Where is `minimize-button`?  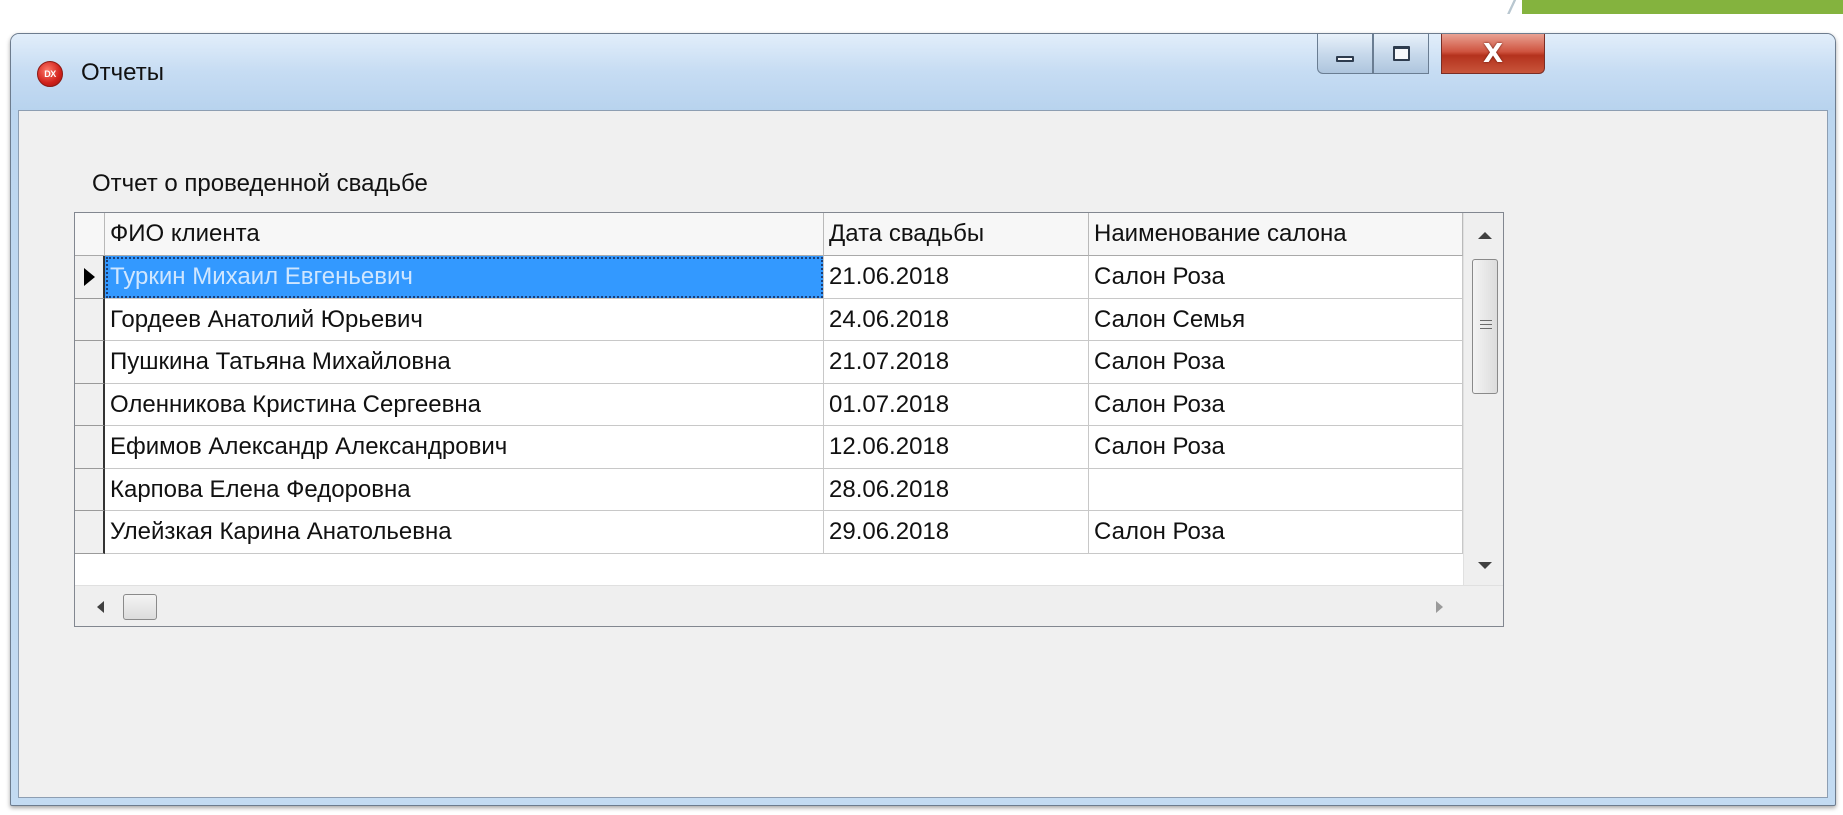 minimize-button is located at coordinates (1345, 54).